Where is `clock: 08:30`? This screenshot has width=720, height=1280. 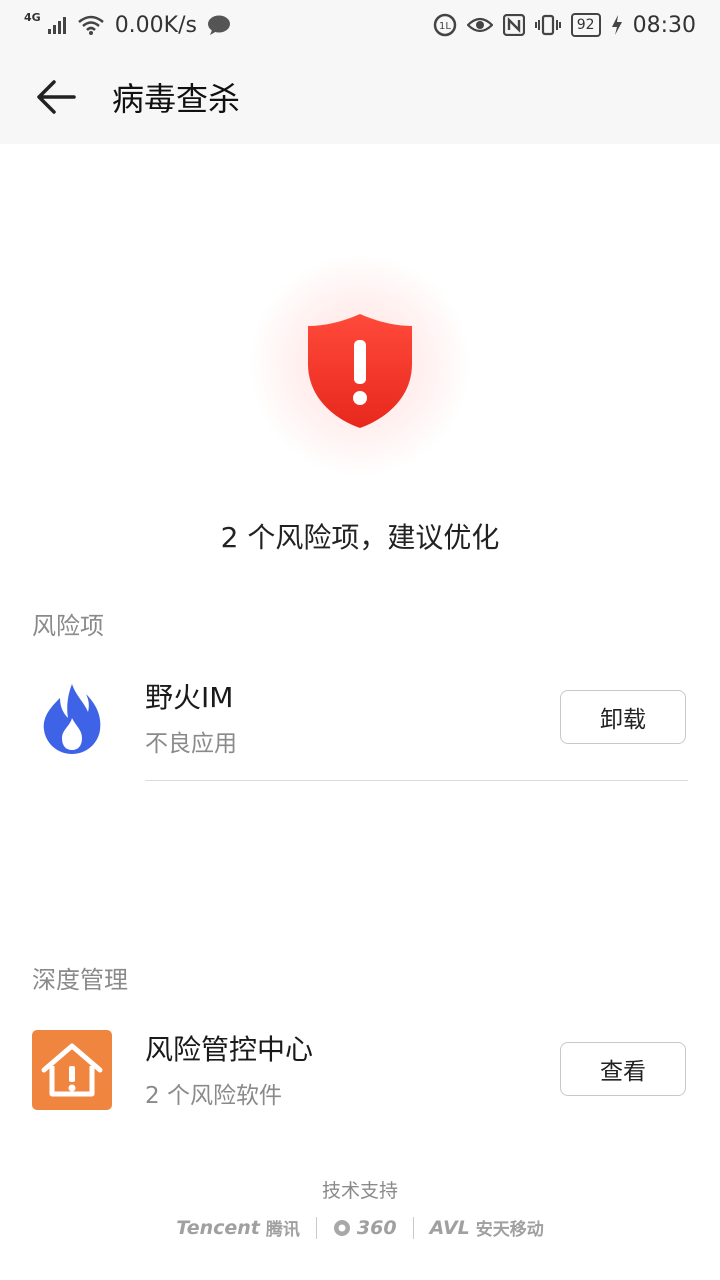
clock: 08:30 is located at coordinates (664, 25).